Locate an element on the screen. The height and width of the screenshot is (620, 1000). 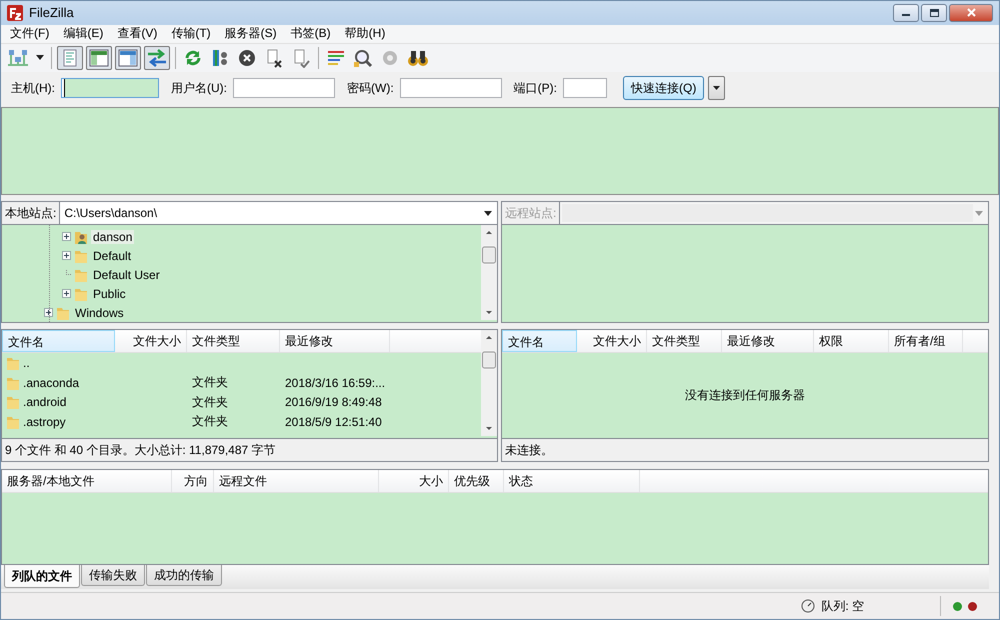
column-header: 优先级 is located at coordinates (476, 481).